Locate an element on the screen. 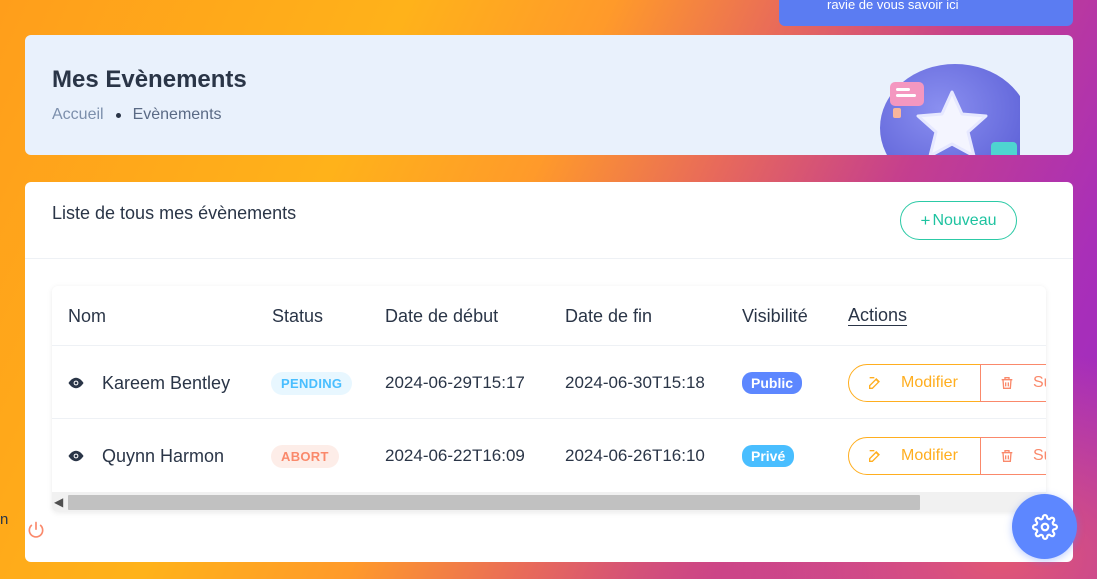 Image resolution: width=1097 pixels, height=579 pixels. gear-icon is located at coordinates (1044, 526).